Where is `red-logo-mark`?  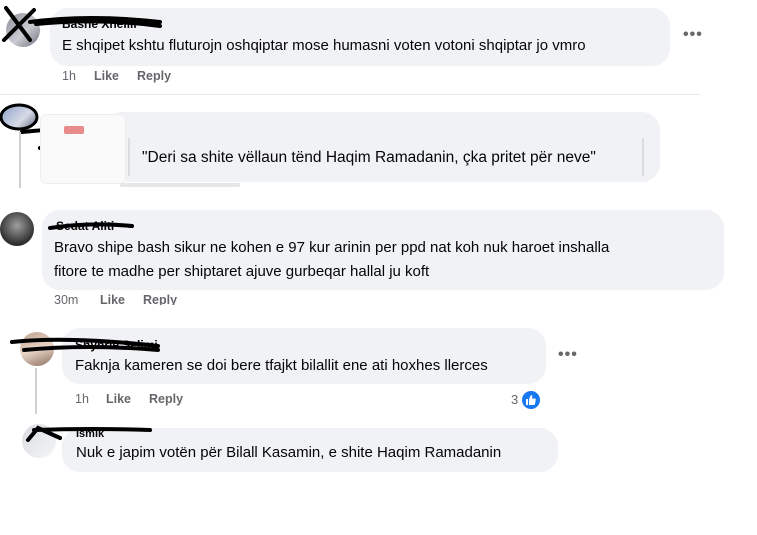 red-logo-mark is located at coordinates (74, 130).